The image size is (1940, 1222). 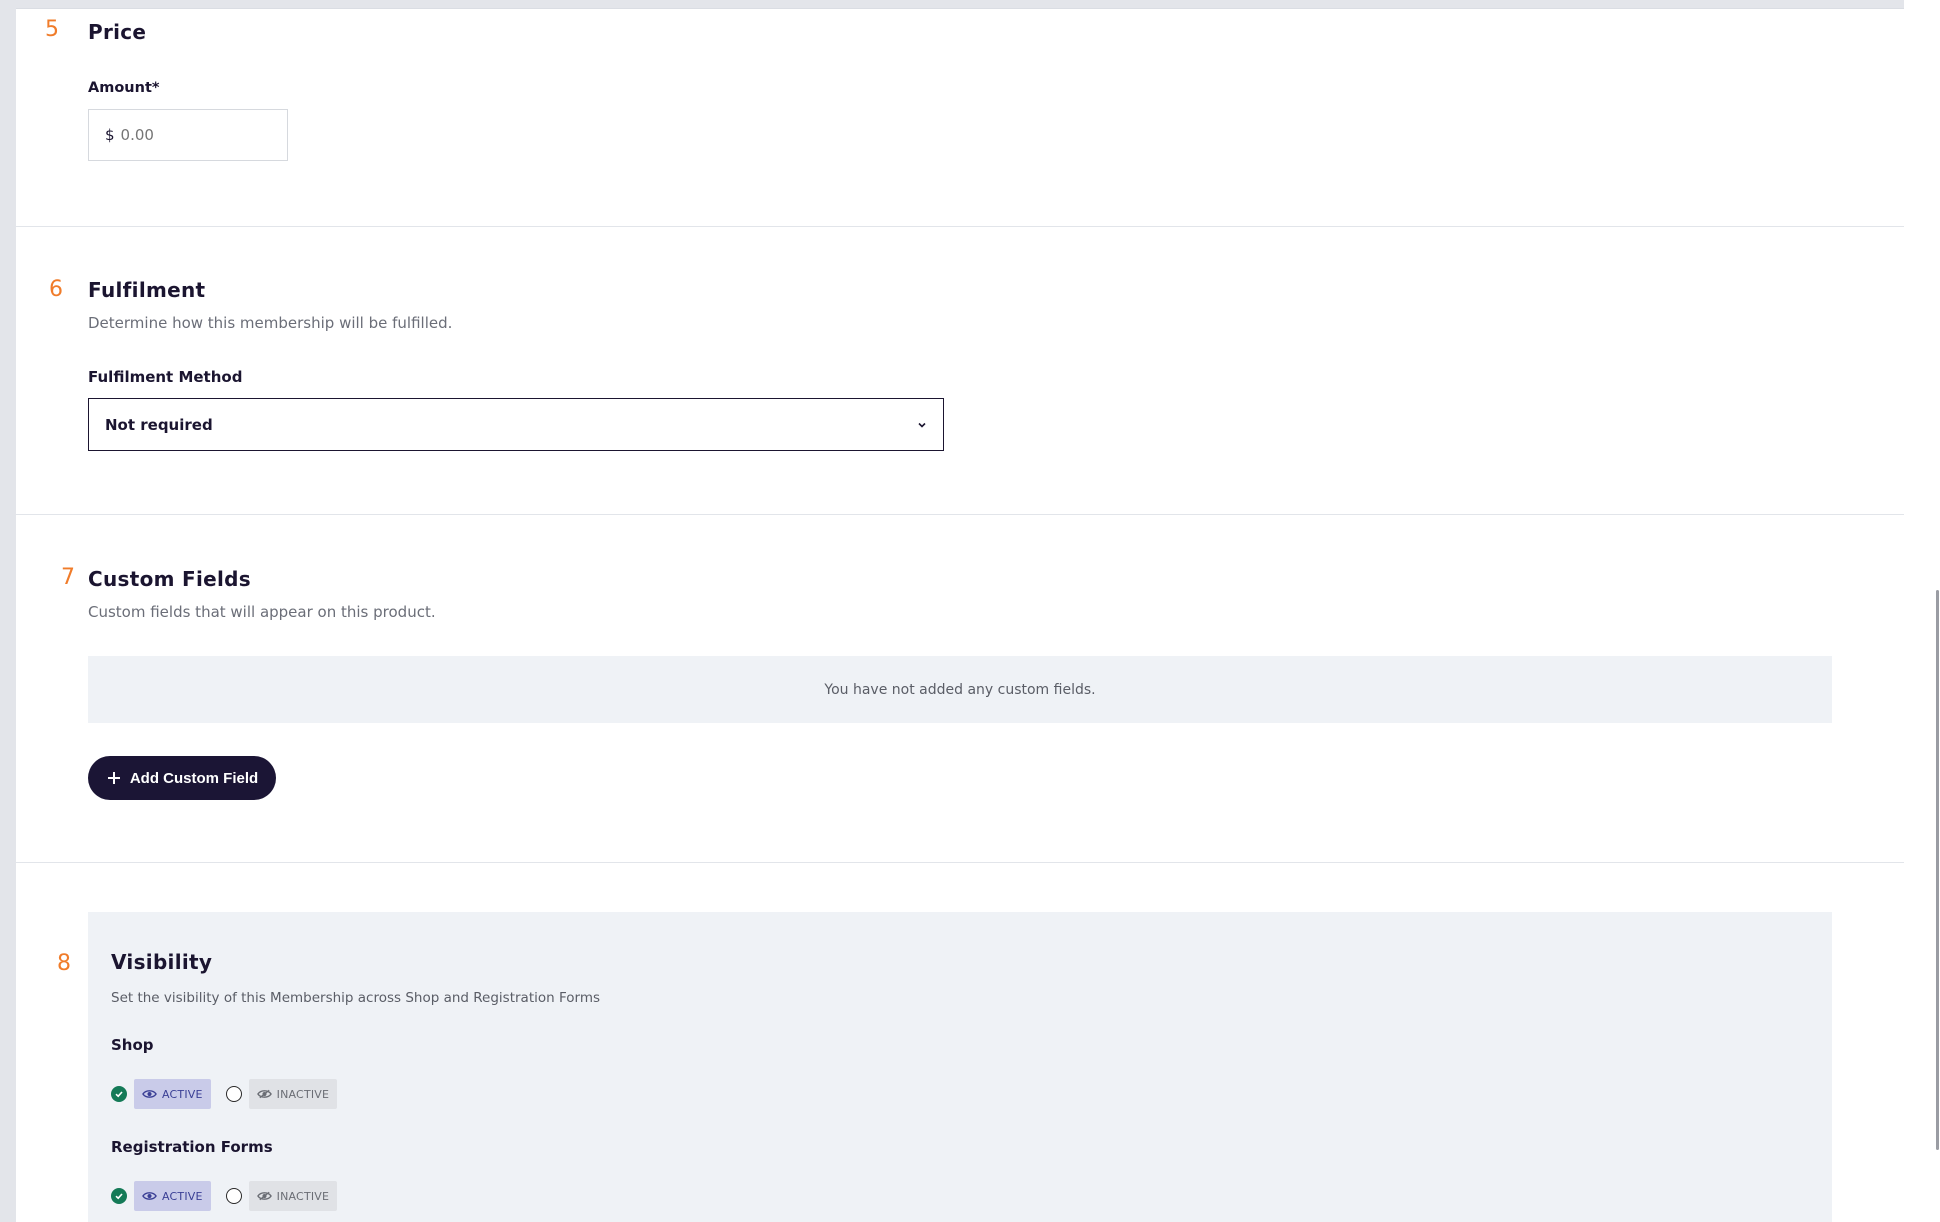 I want to click on shop-active-radio, so click(x=119, y=1094).